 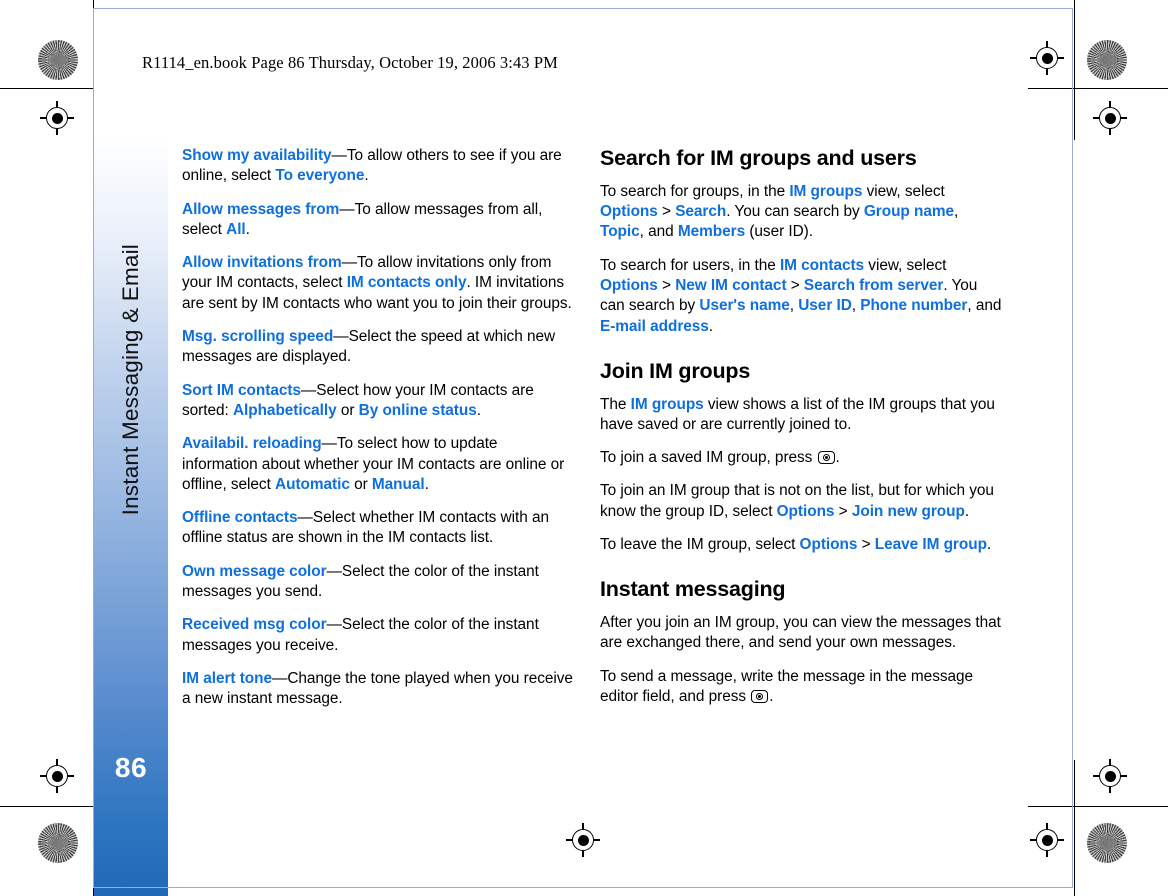 I want to click on setting-name: Availabil. reloading, so click(x=252, y=444).